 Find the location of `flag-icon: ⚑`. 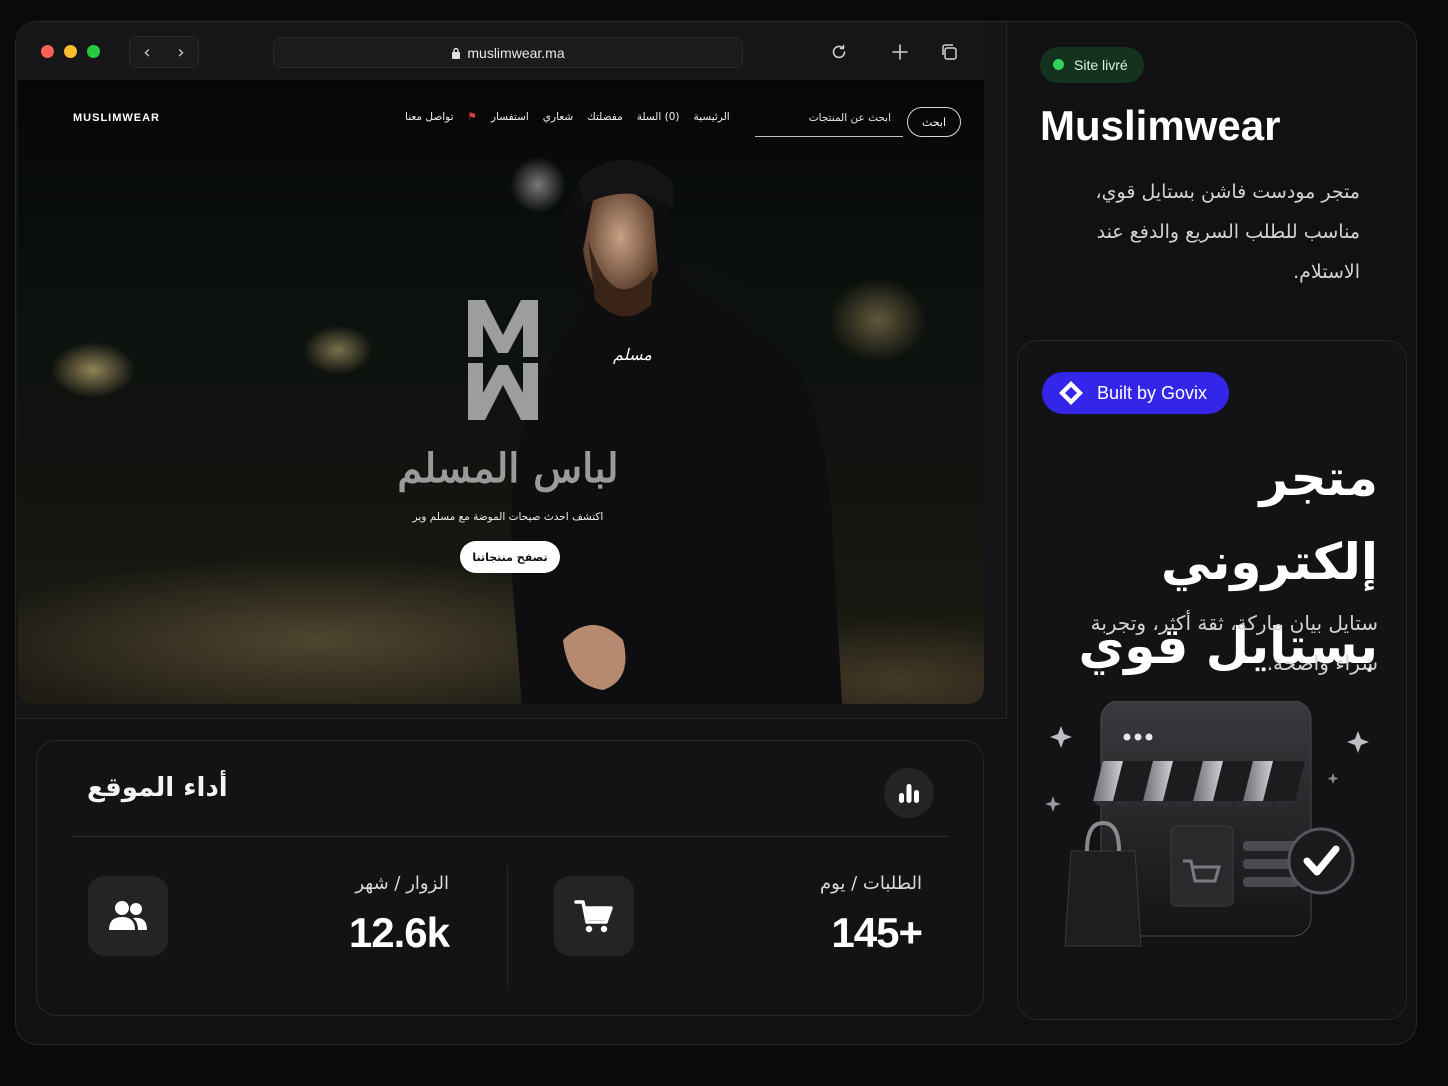

flag-icon: ⚑ is located at coordinates (472, 117).